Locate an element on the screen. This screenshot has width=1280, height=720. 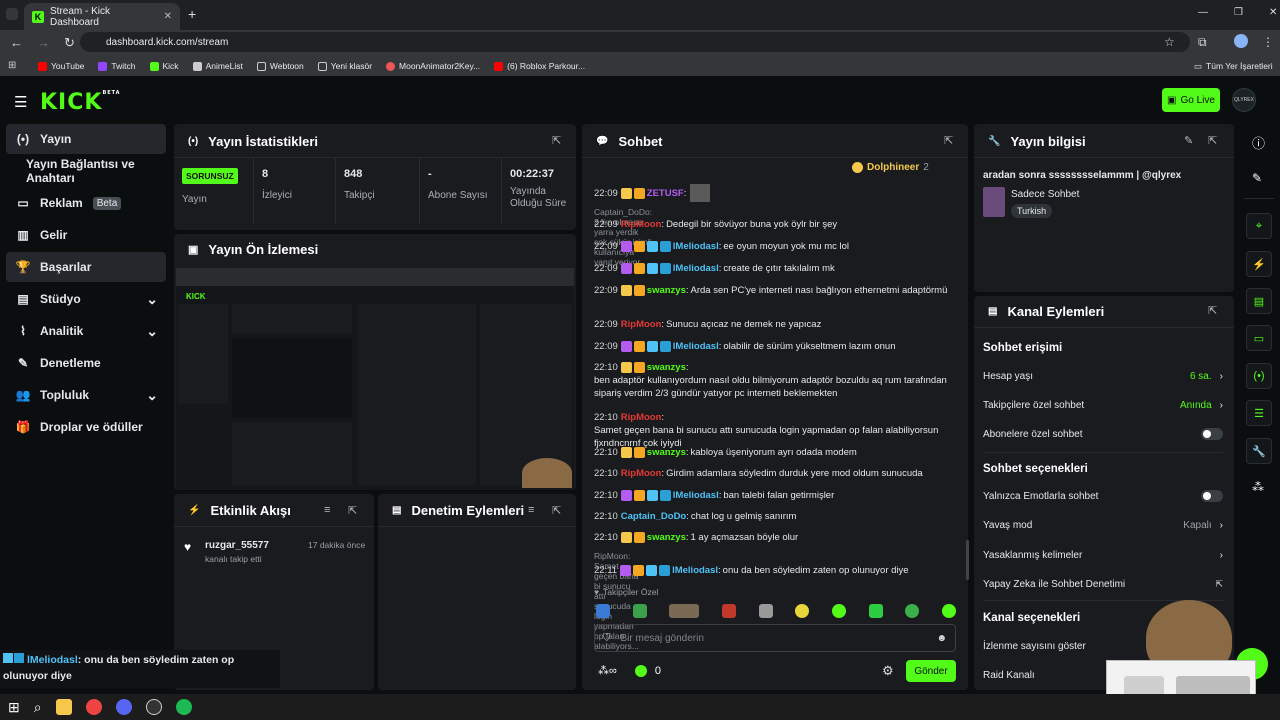
sidebar-item-5: ▤ Stüdyo ⌄ is located at coordinates (86, 299).